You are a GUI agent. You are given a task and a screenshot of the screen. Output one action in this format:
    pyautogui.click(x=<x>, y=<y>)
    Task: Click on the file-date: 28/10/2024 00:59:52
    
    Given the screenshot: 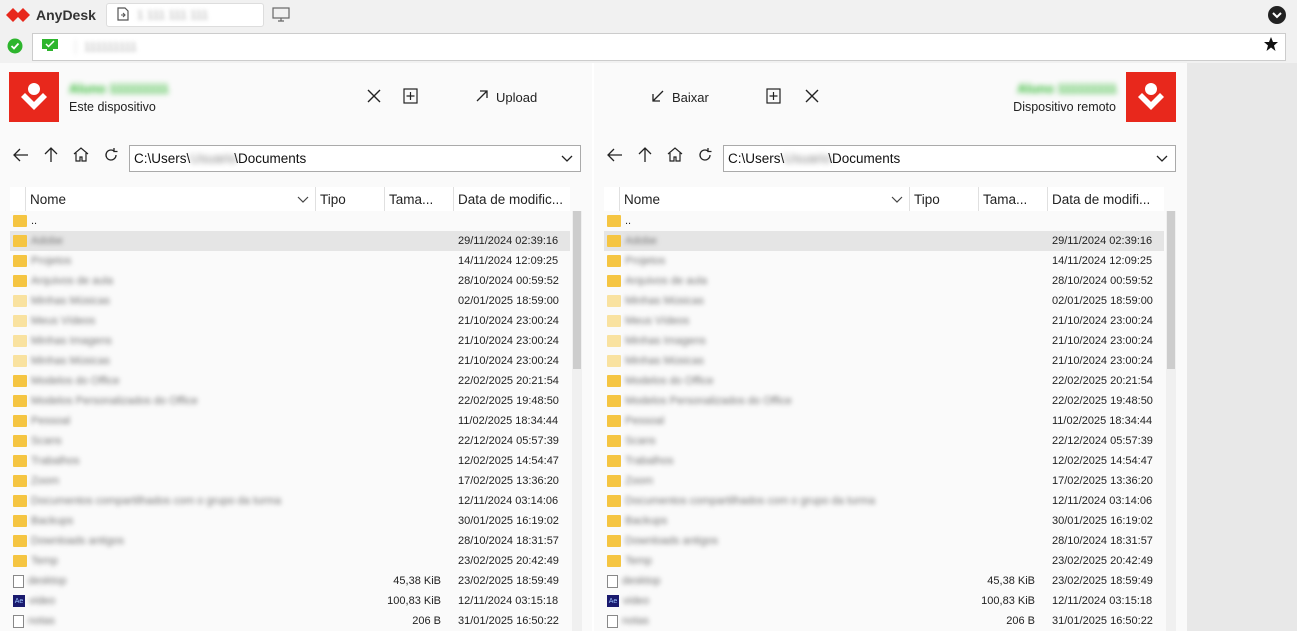 What is the action you would take?
    pyautogui.click(x=508, y=281)
    